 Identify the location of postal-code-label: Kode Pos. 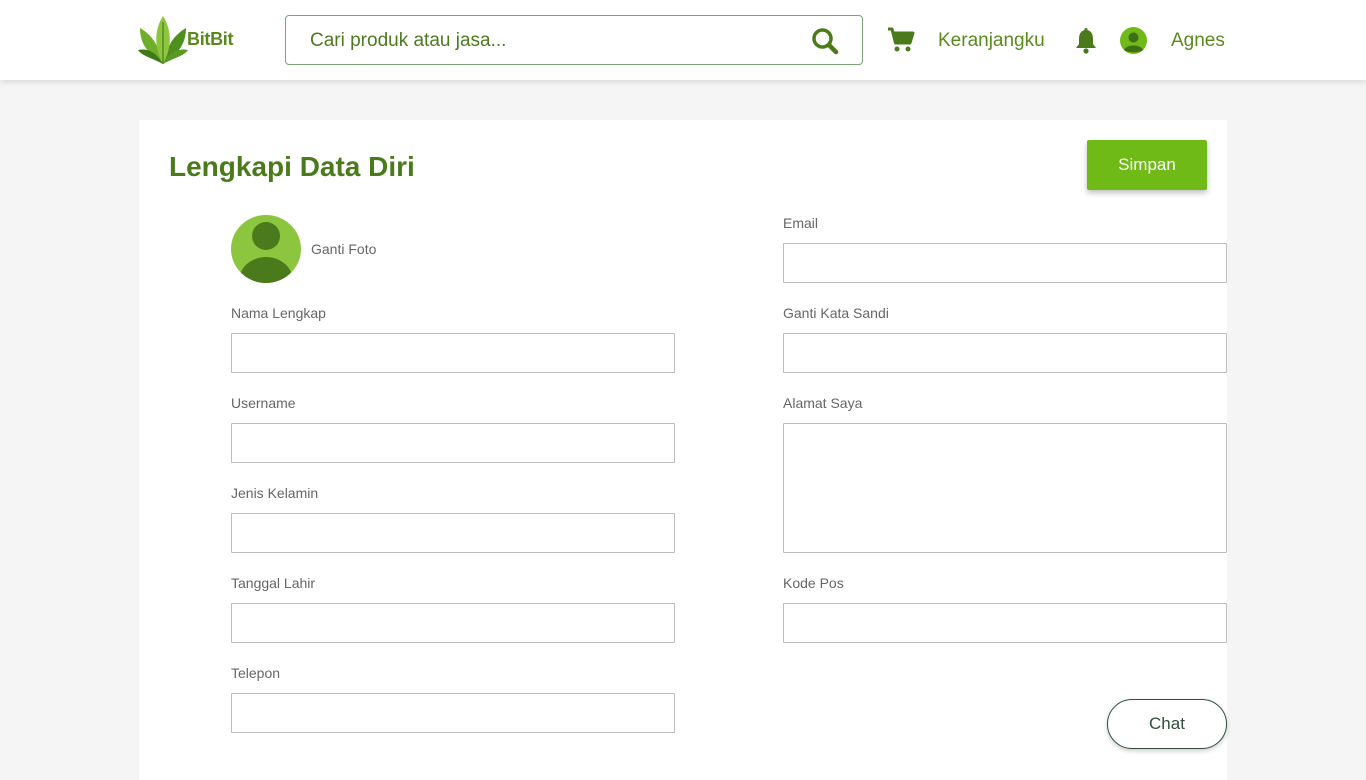
(813, 583).